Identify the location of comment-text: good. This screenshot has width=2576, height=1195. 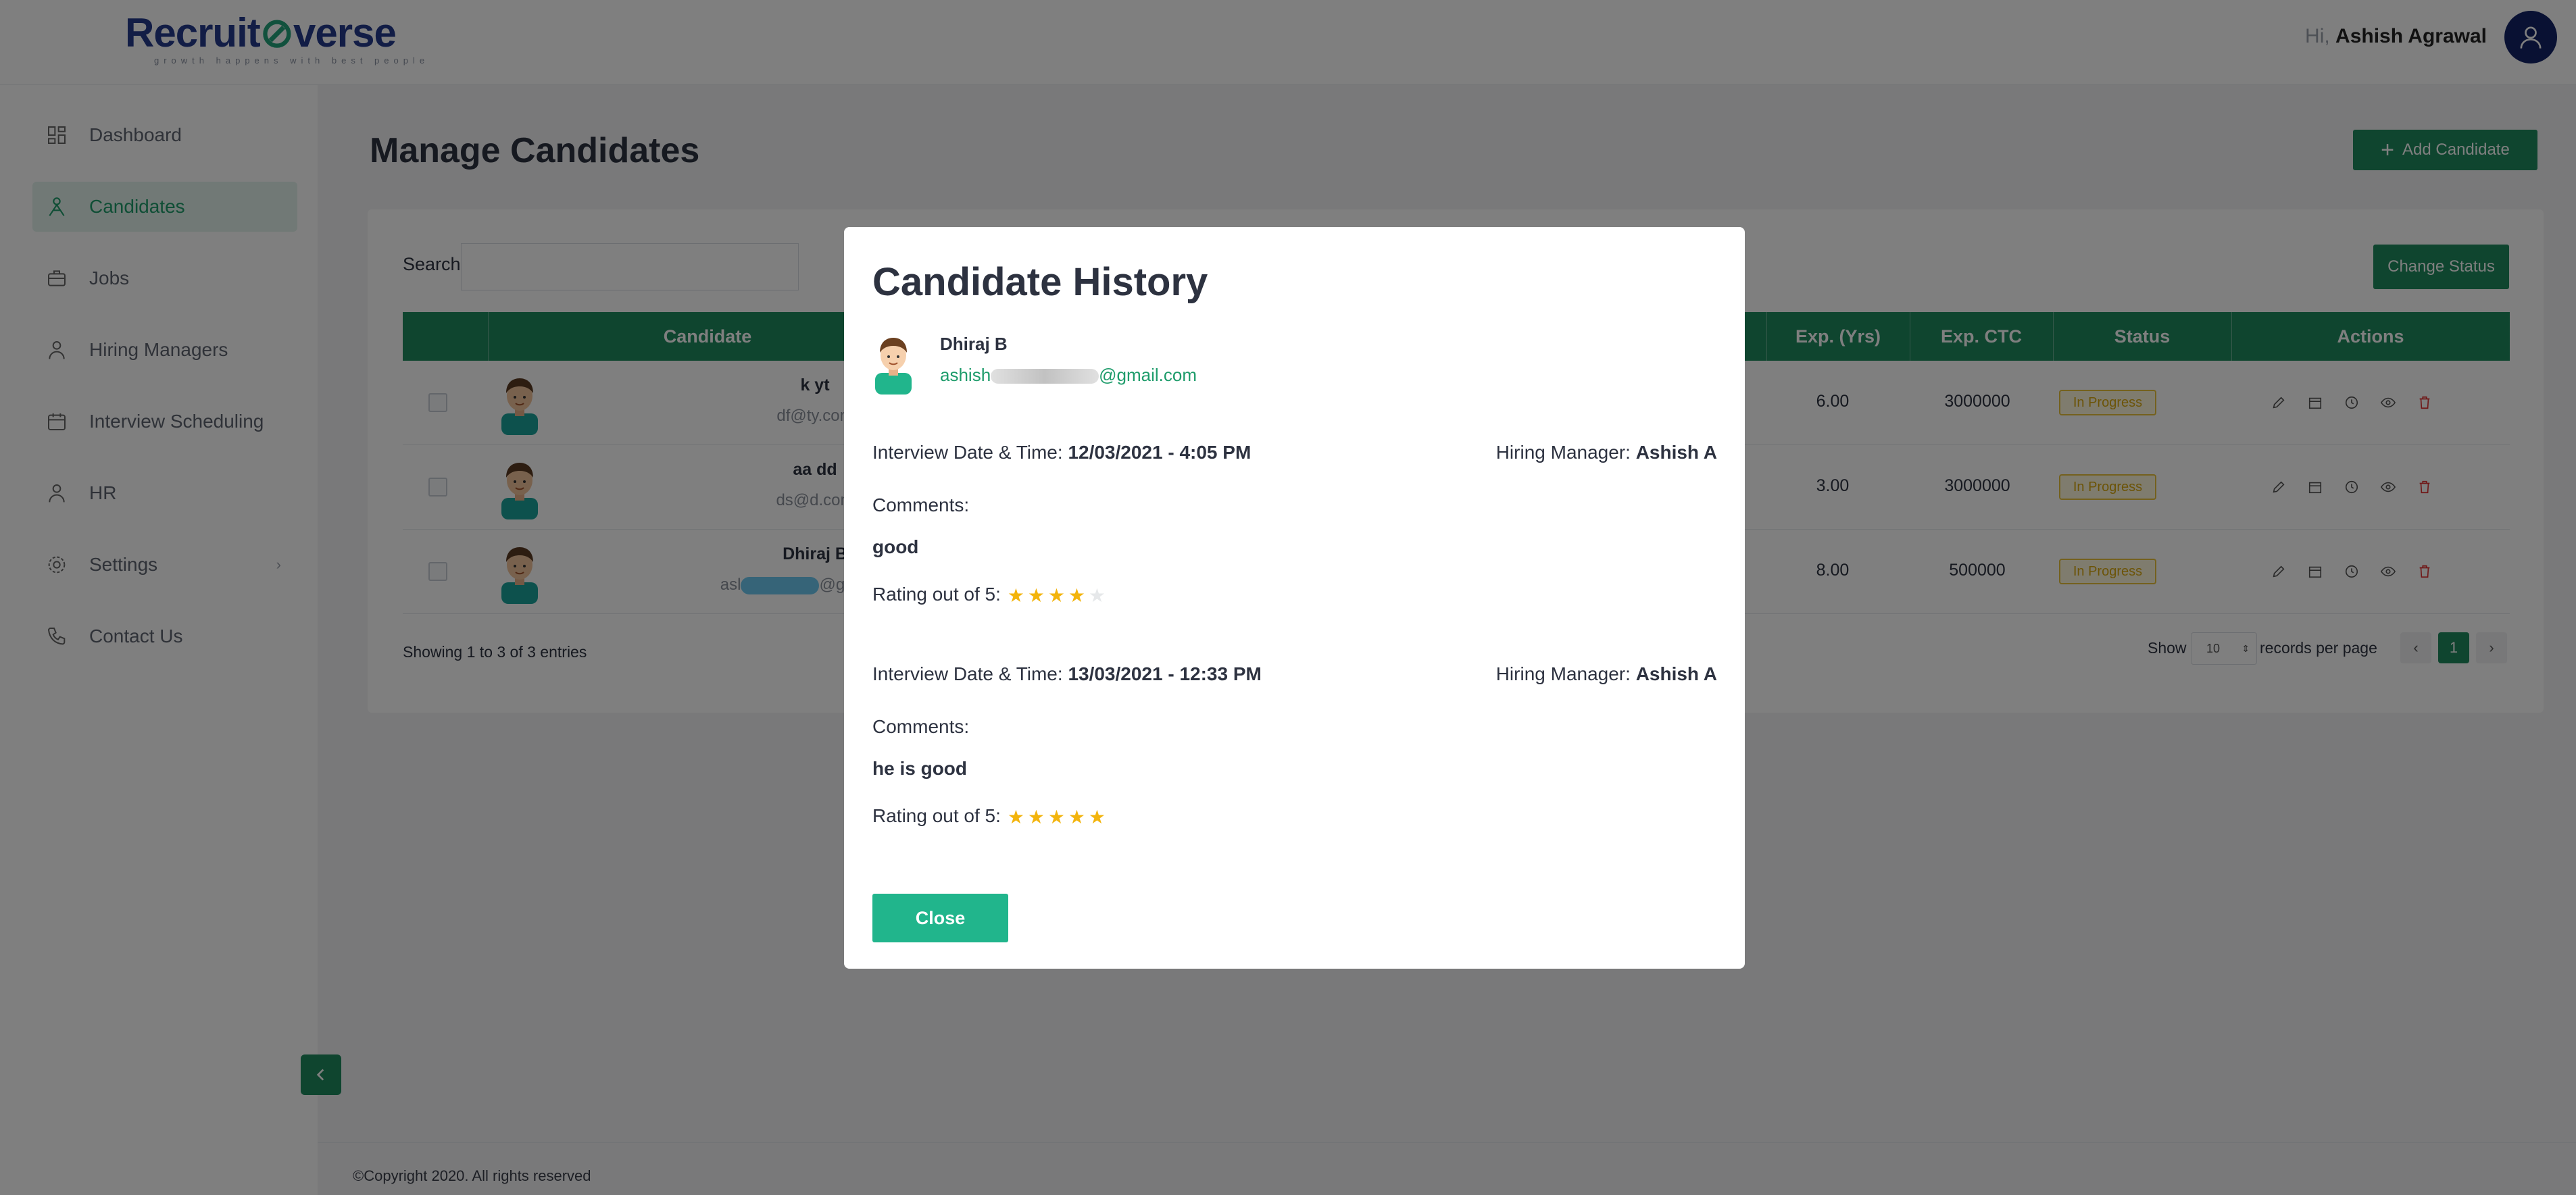
(896, 547).